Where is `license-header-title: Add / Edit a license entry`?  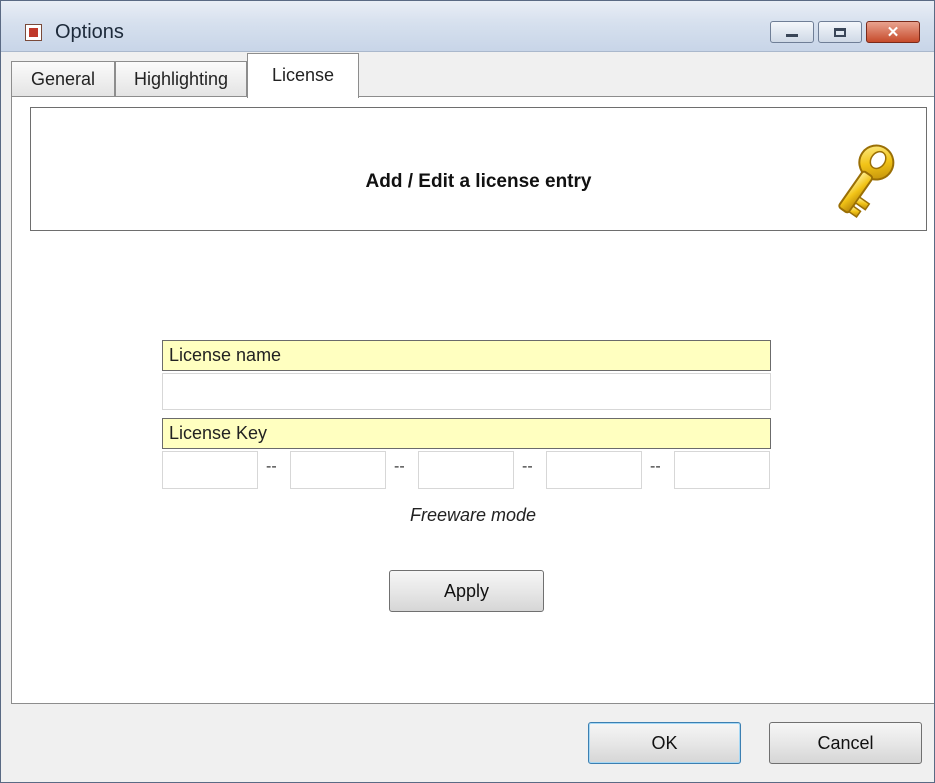 license-header-title: Add / Edit a license entry is located at coordinates (478, 181).